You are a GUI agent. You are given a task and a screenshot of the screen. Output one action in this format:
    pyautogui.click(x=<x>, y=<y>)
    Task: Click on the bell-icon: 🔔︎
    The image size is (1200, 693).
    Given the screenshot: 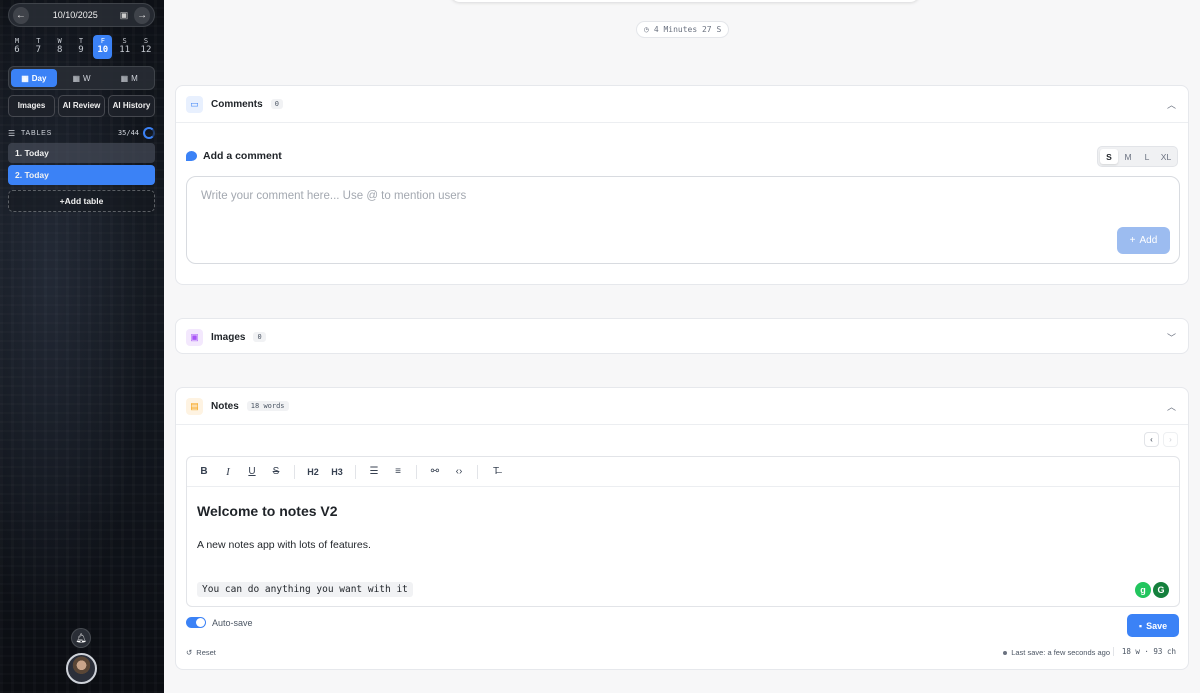 What is the action you would take?
    pyautogui.click(x=81, y=638)
    